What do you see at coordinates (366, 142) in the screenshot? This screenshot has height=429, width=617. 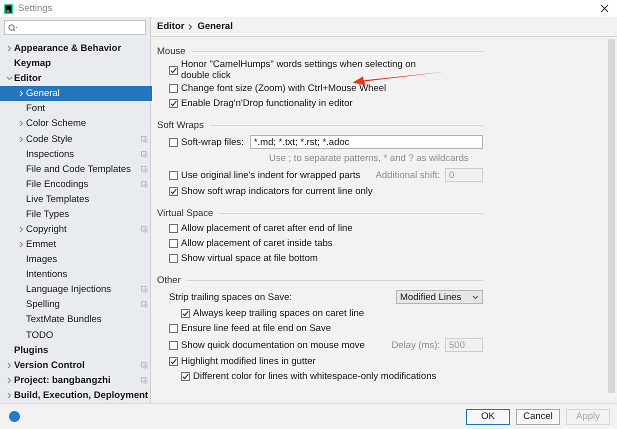 I see `input-field: *.md; *.txt; *.rst; *.adoc` at bounding box center [366, 142].